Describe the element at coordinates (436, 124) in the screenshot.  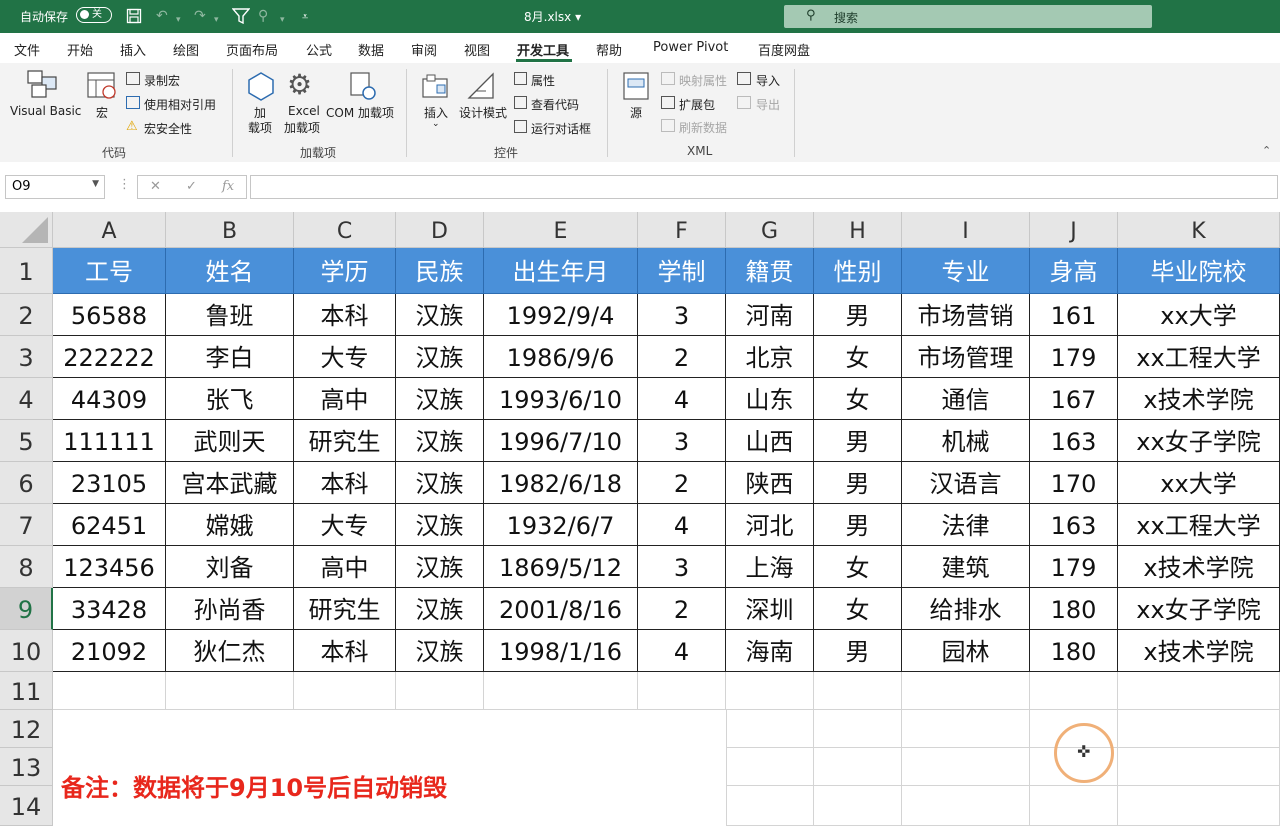
I see `insert-controls-dropdown-icon: ⌄` at that location.